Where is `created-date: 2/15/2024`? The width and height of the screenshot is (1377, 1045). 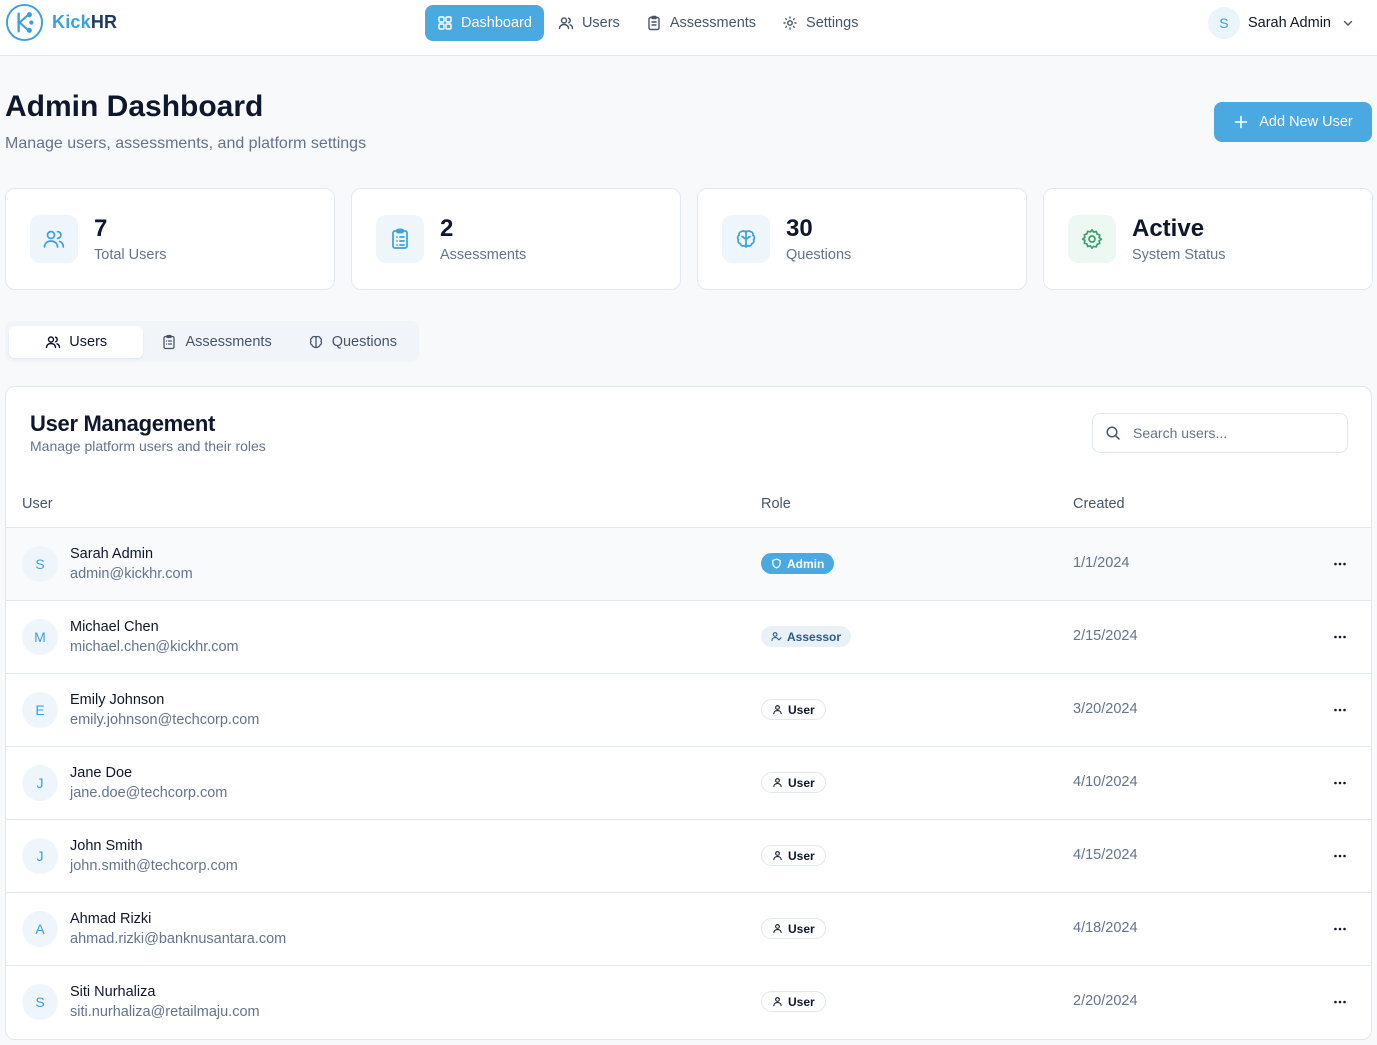 created-date: 2/15/2024 is located at coordinates (1105, 636).